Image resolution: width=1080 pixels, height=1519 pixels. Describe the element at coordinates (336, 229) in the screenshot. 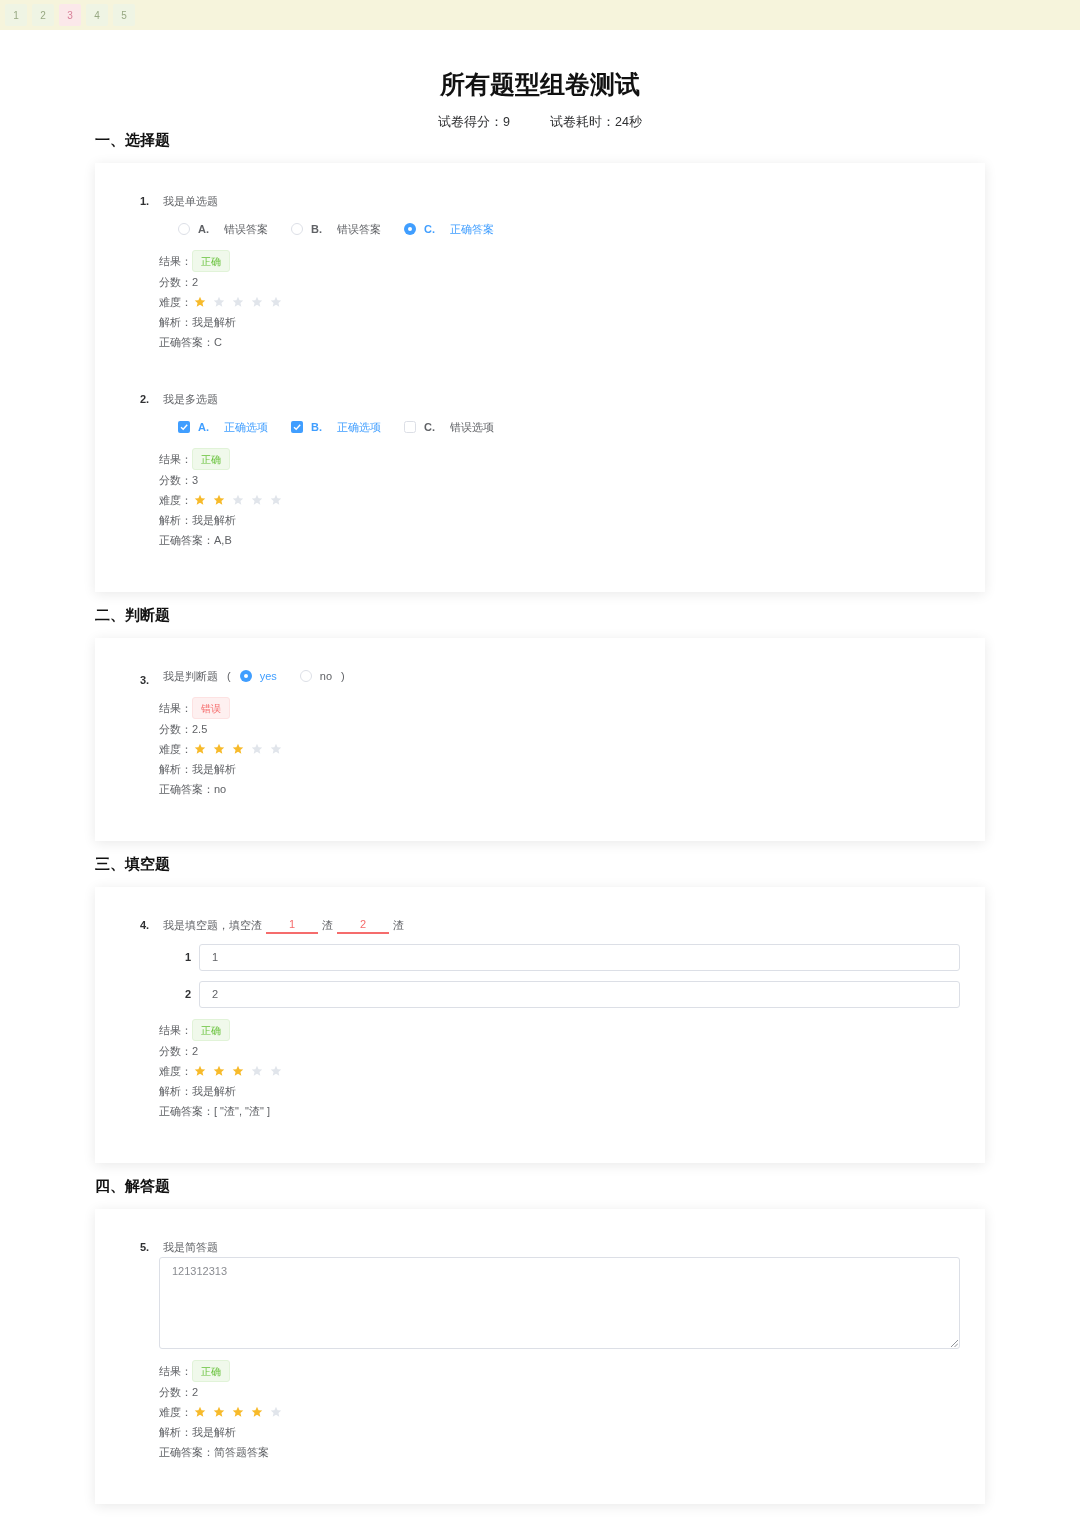

I see `radio-option: B. 错误答案` at that location.